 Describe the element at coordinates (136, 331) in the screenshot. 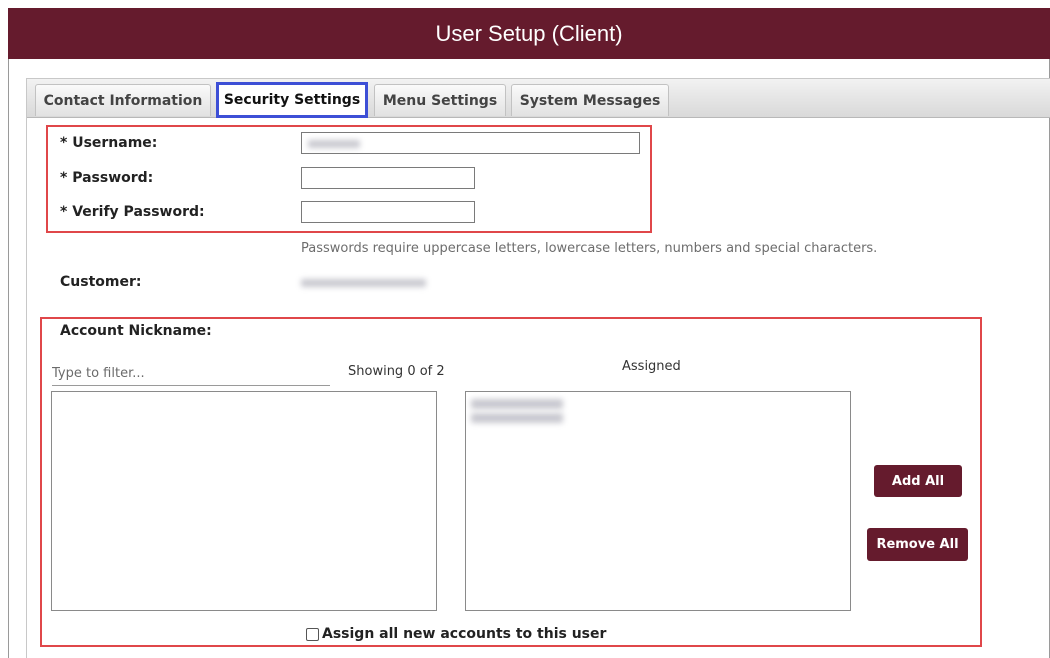

I see `account-nickname-label: Account Nickname:` at that location.